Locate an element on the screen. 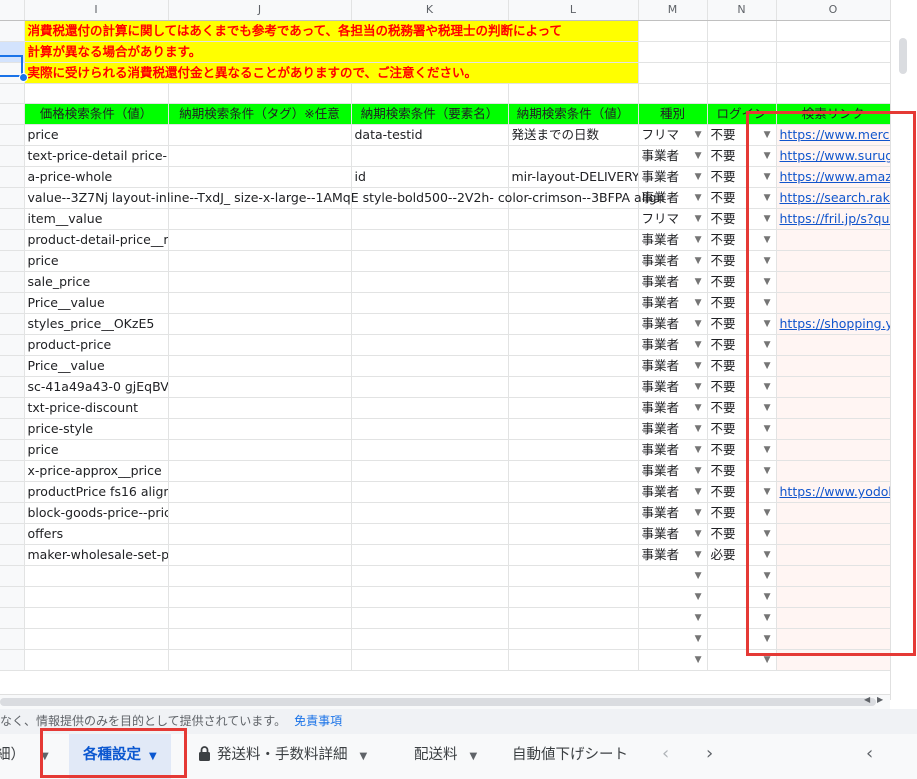  search-link-cell: https://www.mercari is located at coordinates (833, 135).